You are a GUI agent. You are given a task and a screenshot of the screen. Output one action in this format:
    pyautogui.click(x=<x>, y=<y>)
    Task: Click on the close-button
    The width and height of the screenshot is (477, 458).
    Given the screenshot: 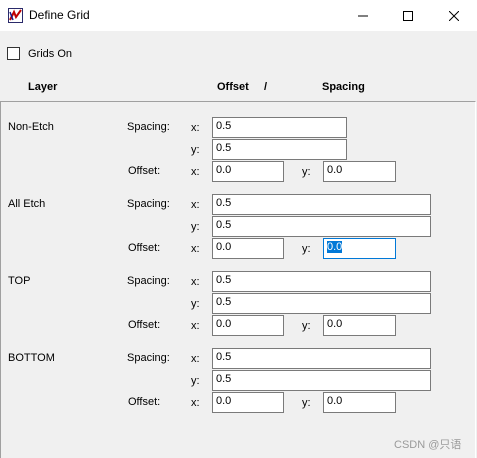 What is the action you would take?
    pyautogui.click(x=454, y=15)
    